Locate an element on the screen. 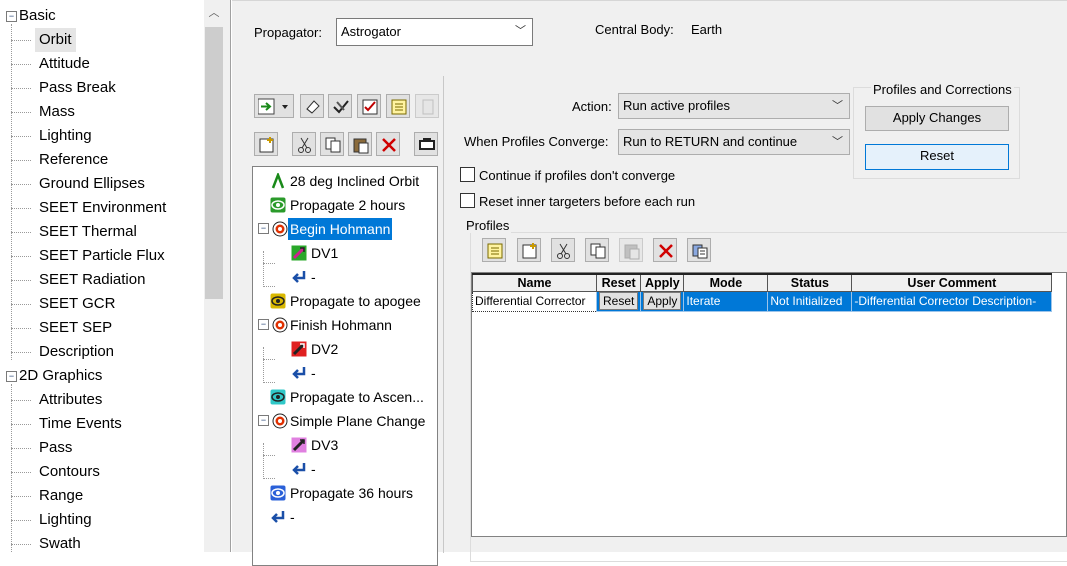  converge-select: Run to RETURN and continue ﹀ is located at coordinates (734, 142).